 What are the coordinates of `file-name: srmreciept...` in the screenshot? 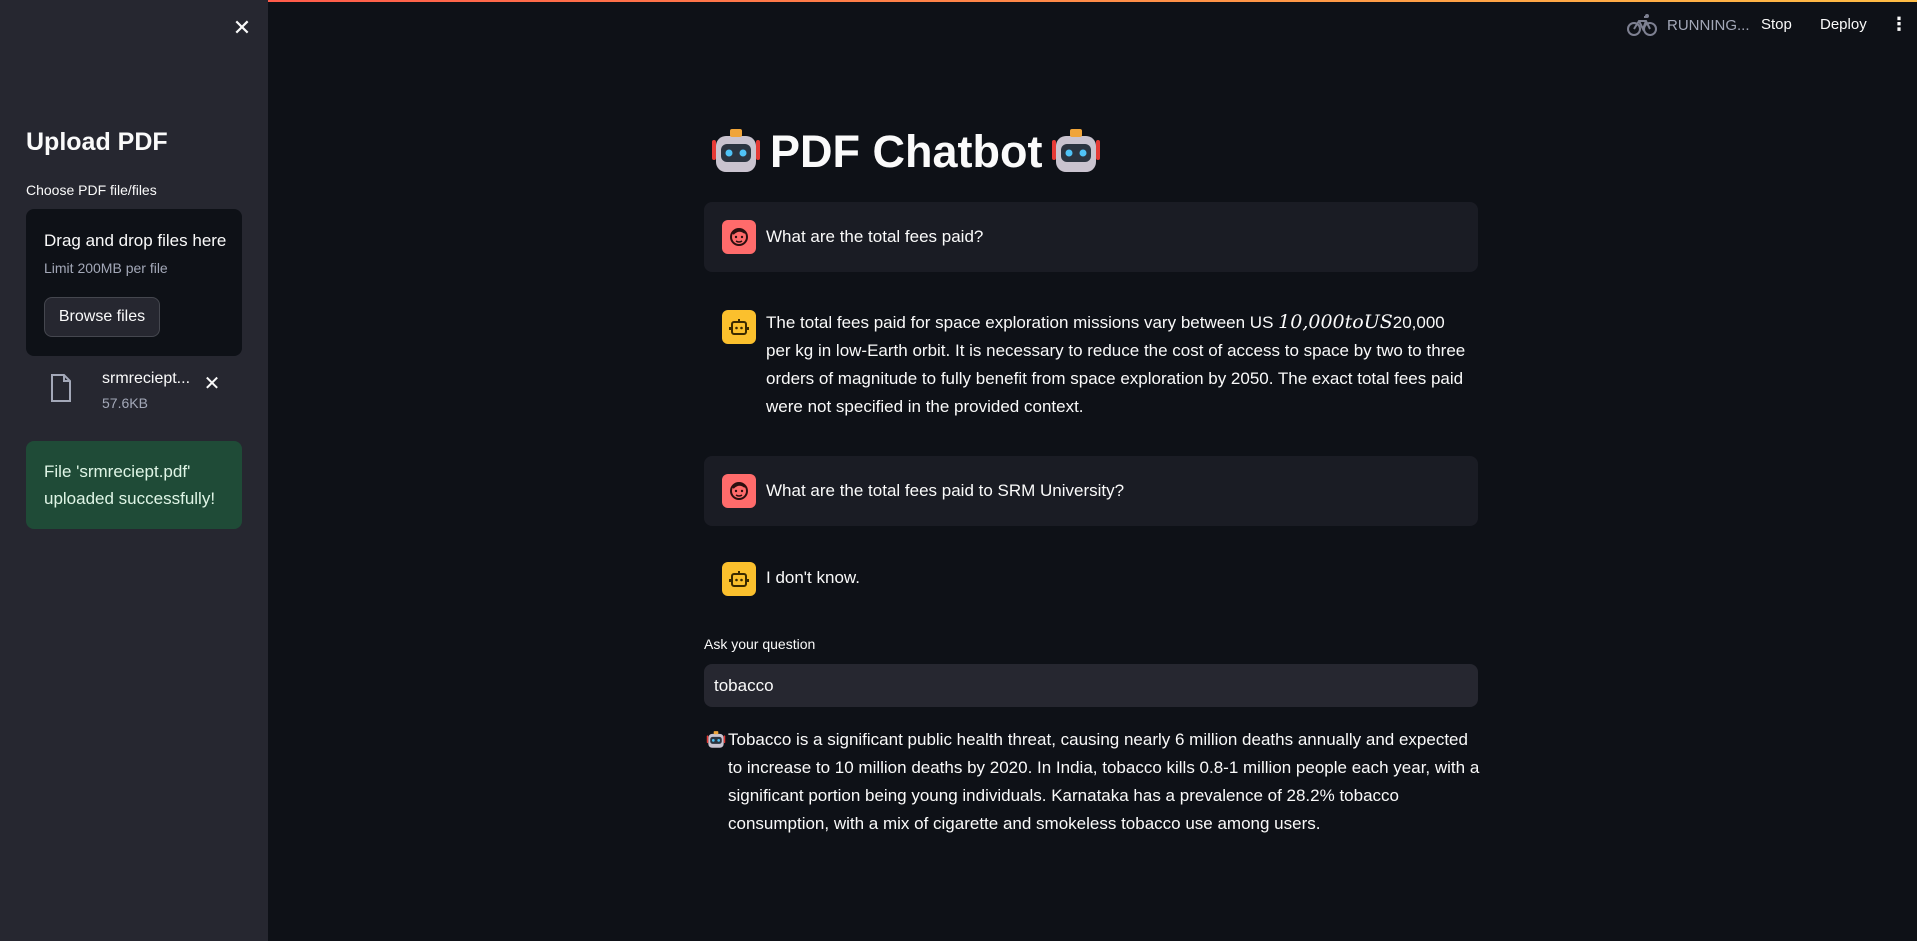 It's located at (146, 378).